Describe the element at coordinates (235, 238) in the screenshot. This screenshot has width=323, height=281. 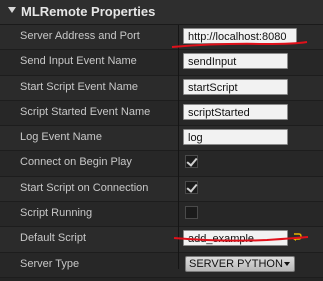
I see `default-script-input: add_example` at that location.